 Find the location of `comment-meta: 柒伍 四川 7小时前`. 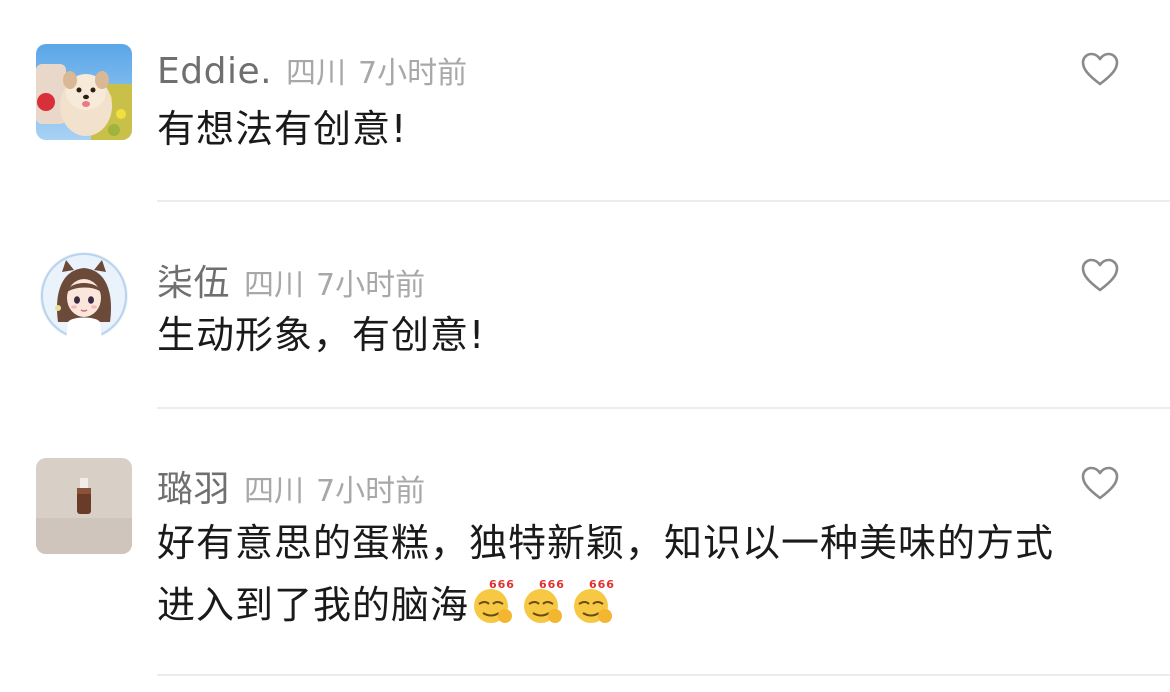

comment-meta: 柒伍 四川 7小时前 is located at coordinates (291, 279).